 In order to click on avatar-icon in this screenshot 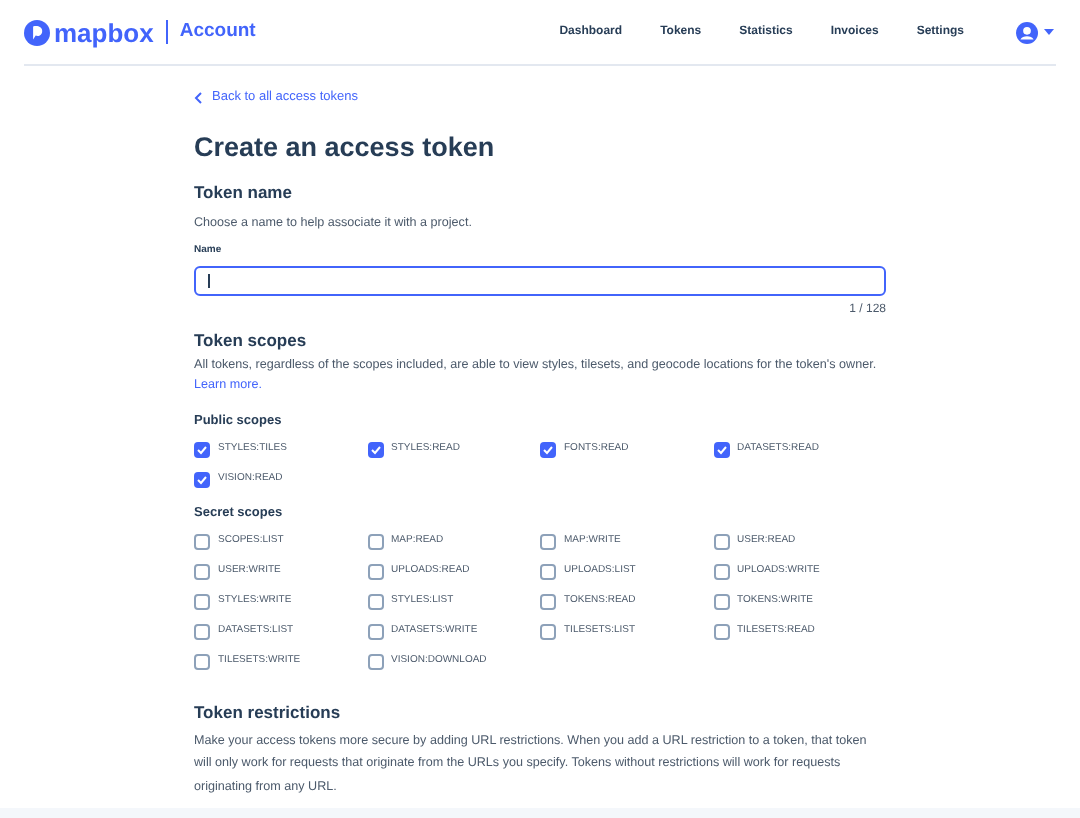, I will do `click(1027, 32)`.